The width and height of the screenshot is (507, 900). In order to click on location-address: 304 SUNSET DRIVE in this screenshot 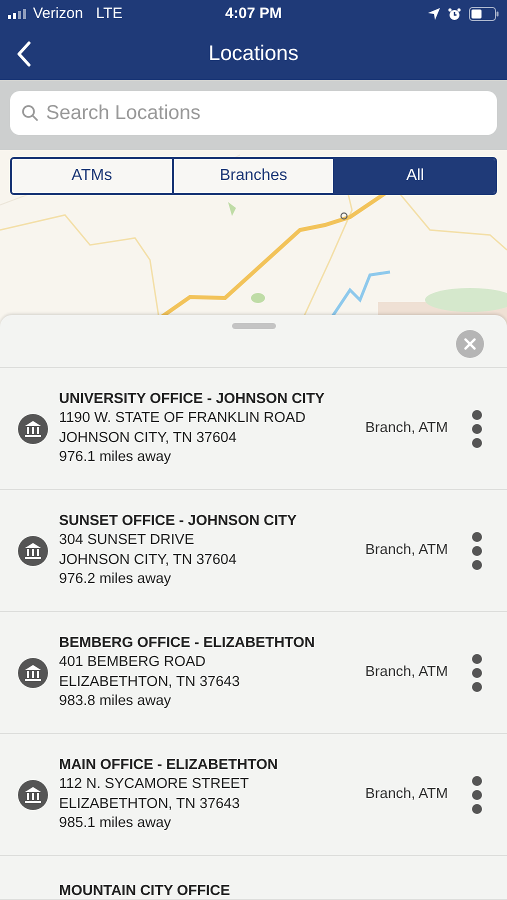, I will do `click(127, 540)`.